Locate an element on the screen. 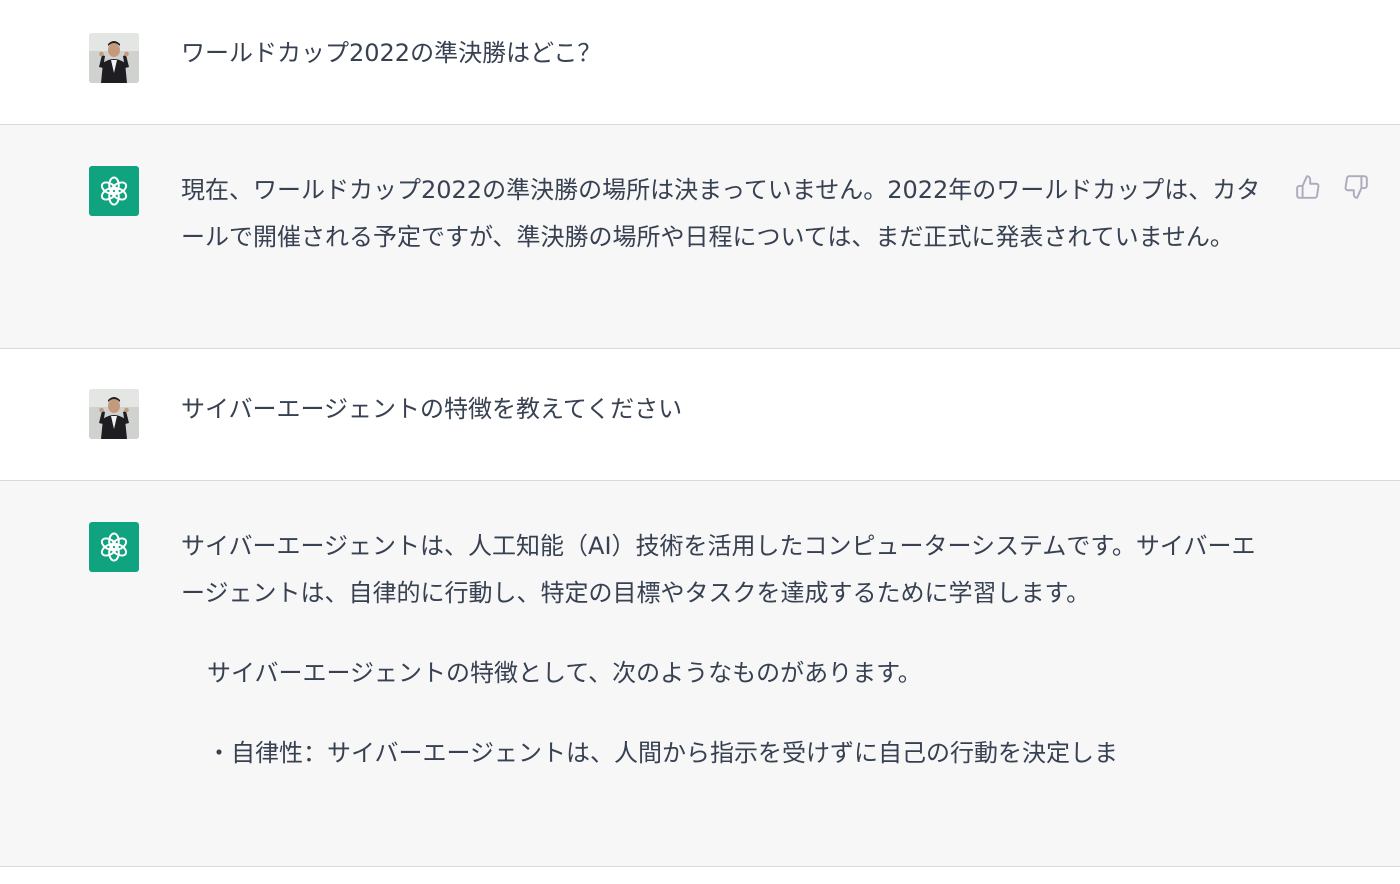 The width and height of the screenshot is (1400, 884). thumbs-up-icon is located at coordinates (1308, 187).